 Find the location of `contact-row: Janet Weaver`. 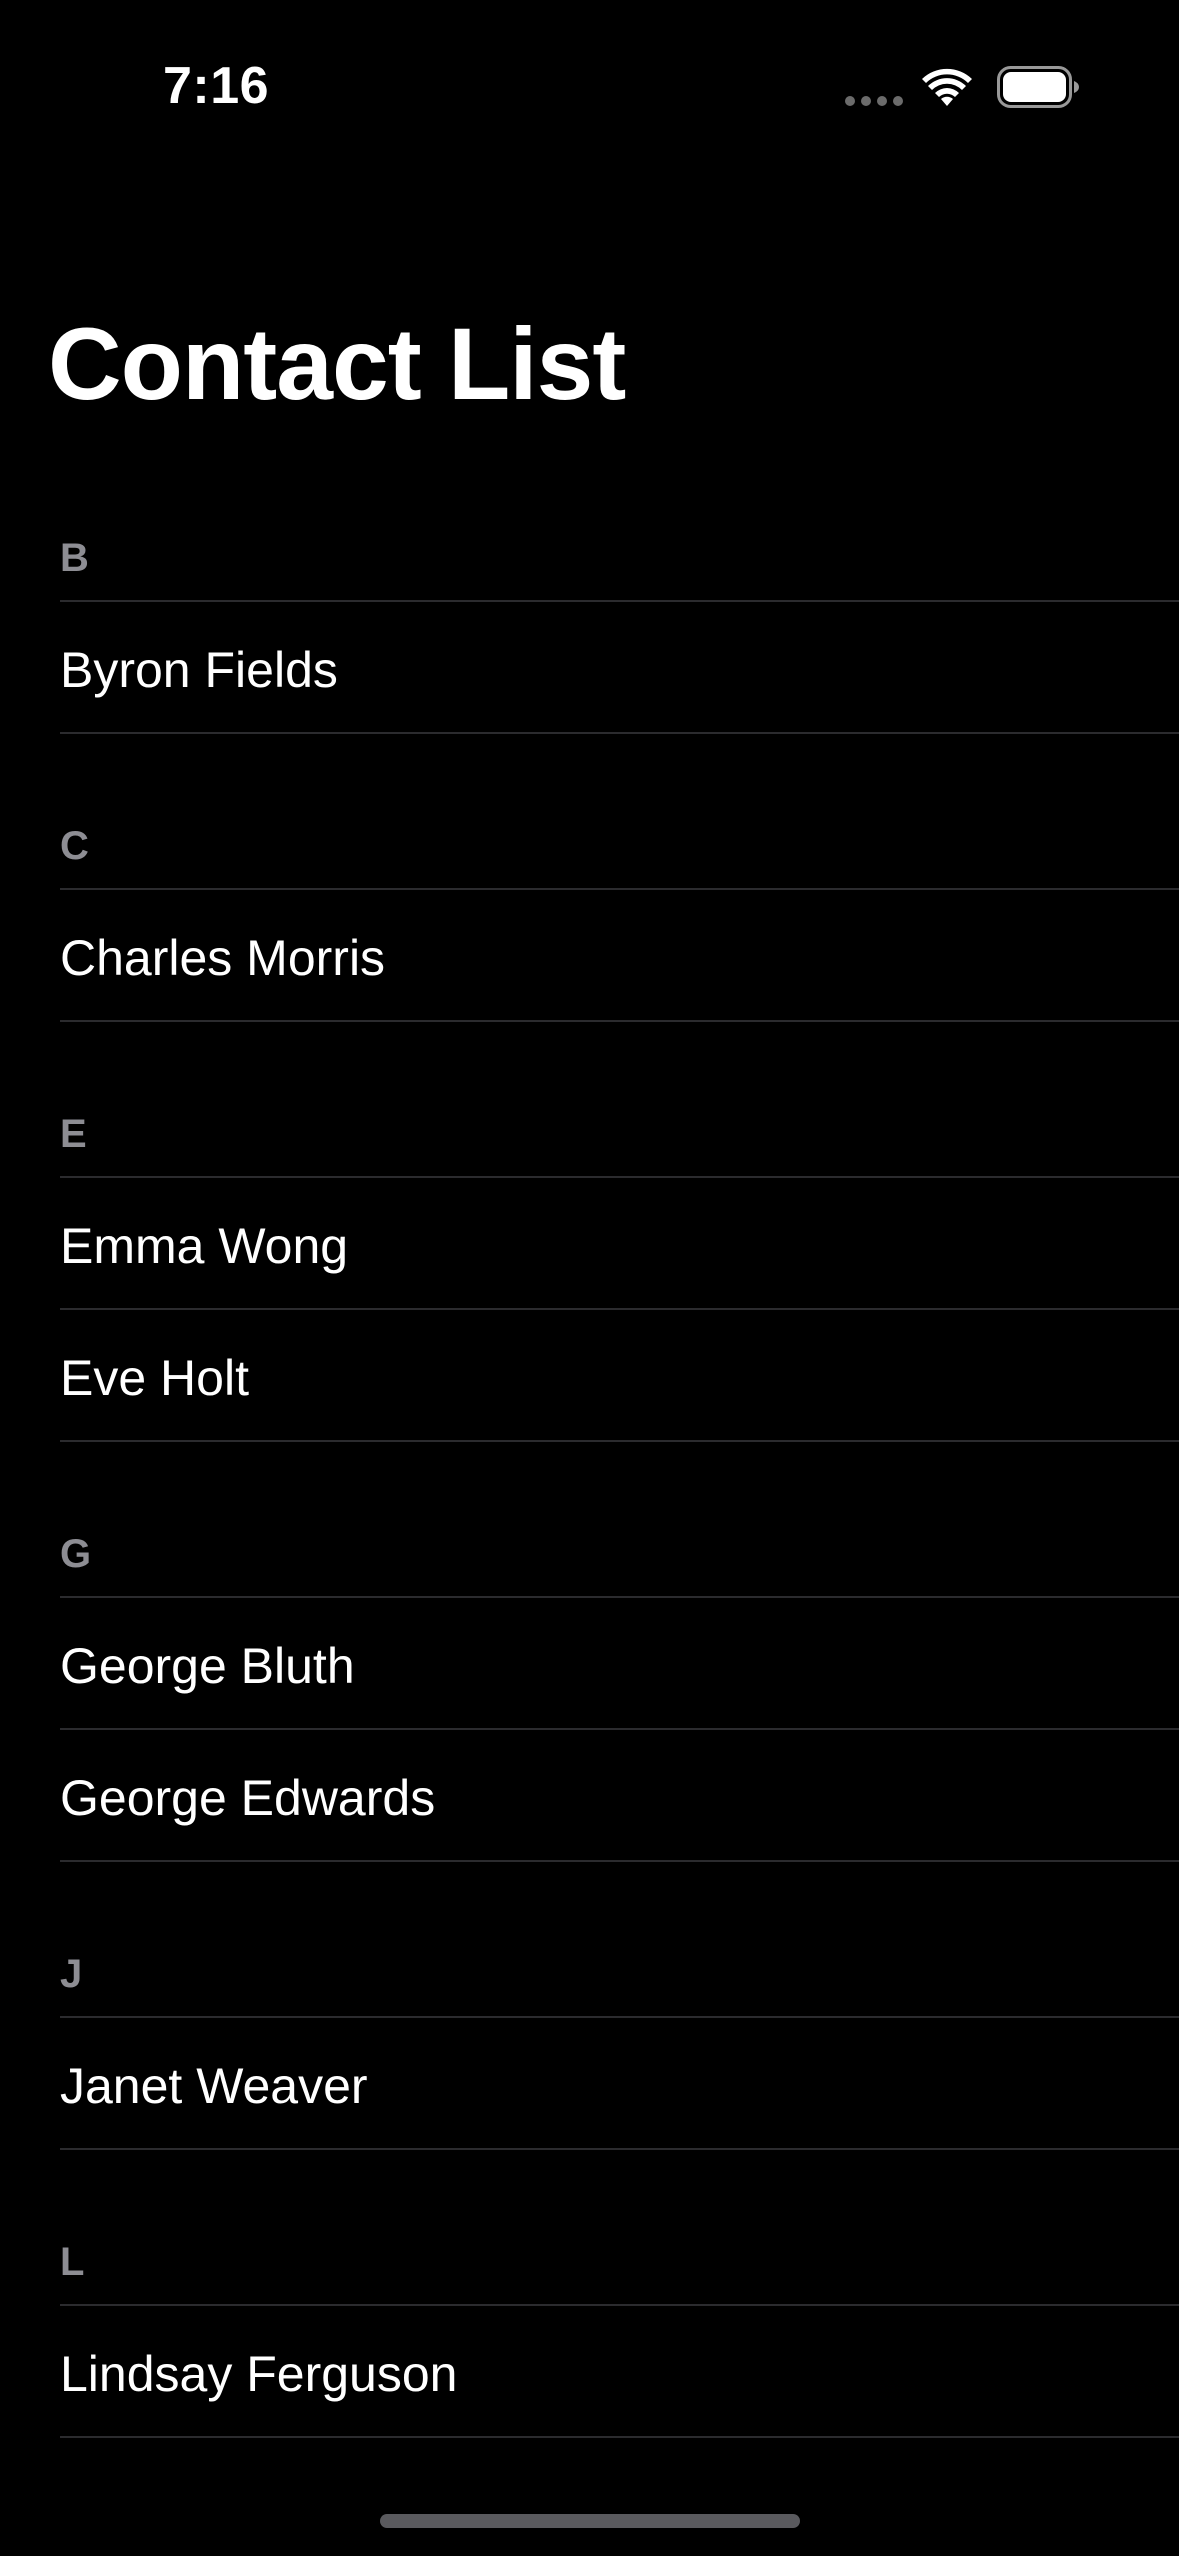

contact-row: Janet Weaver is located at coordinates (619, 2084).